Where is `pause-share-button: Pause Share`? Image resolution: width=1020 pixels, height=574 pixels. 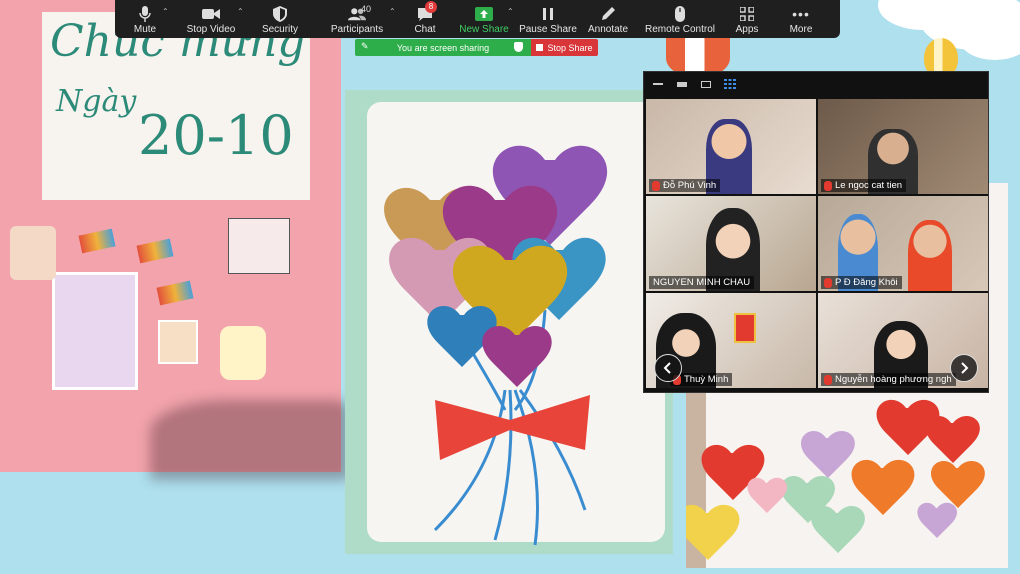 pause-share-button: Pause Share is located at coordinates (548, 19).